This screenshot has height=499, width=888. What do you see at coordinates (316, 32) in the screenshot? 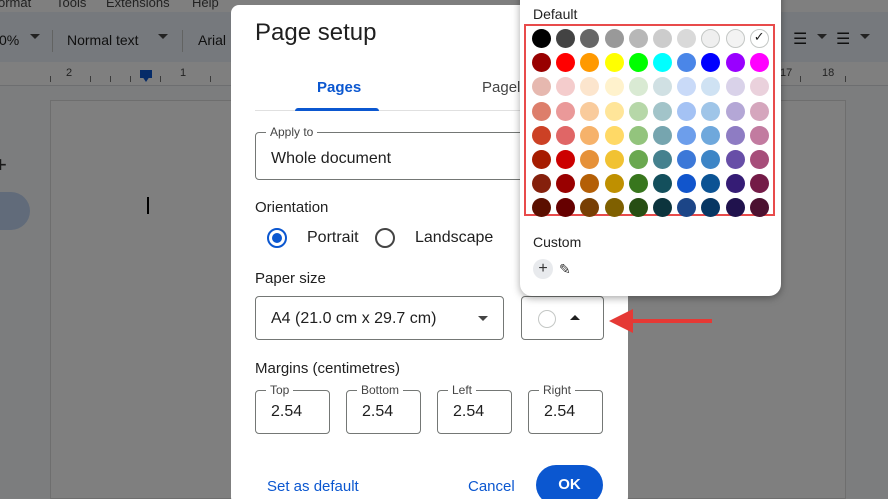
I see `dialog-title: Page setup` at bounding box center [316, 32].